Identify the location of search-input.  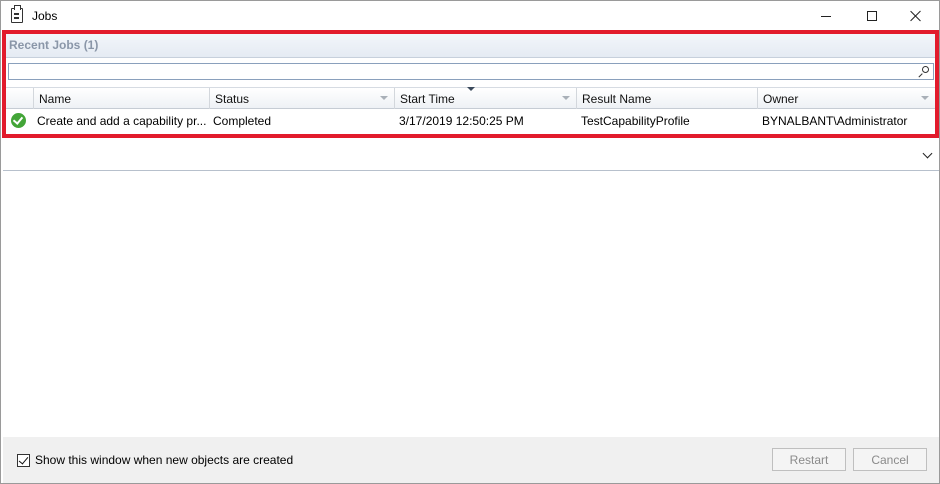
(471, 71).